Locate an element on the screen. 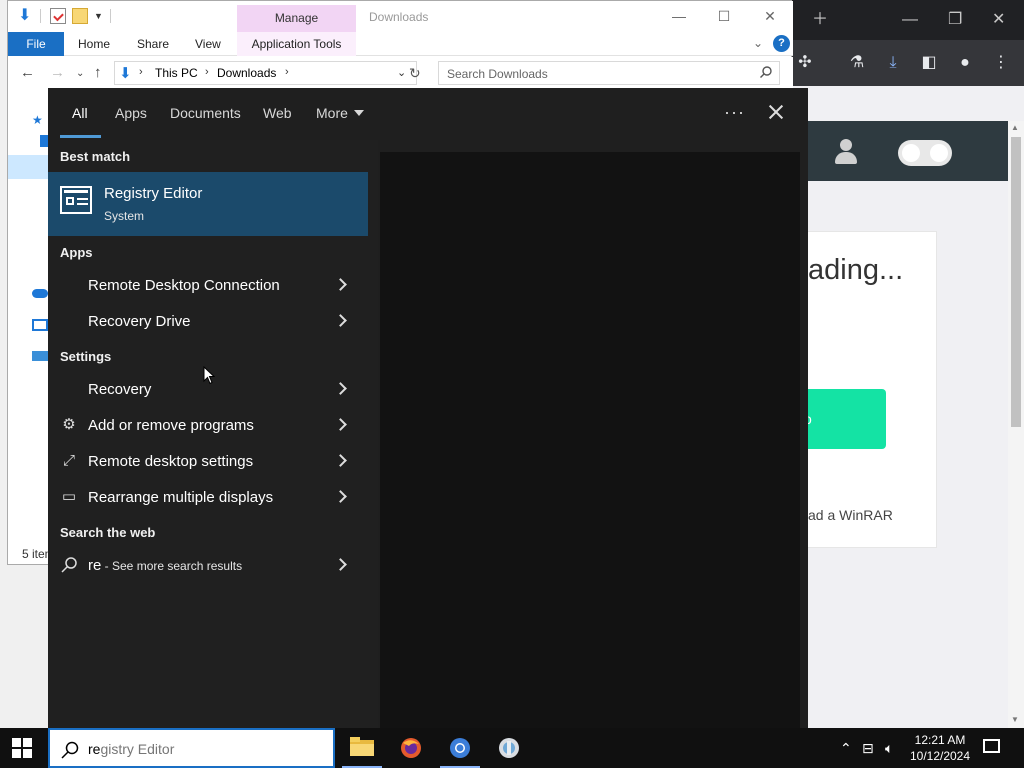 The image size is (1024, 768). downloads-location-icon: ⬇ is located at coordinates (125, 73).